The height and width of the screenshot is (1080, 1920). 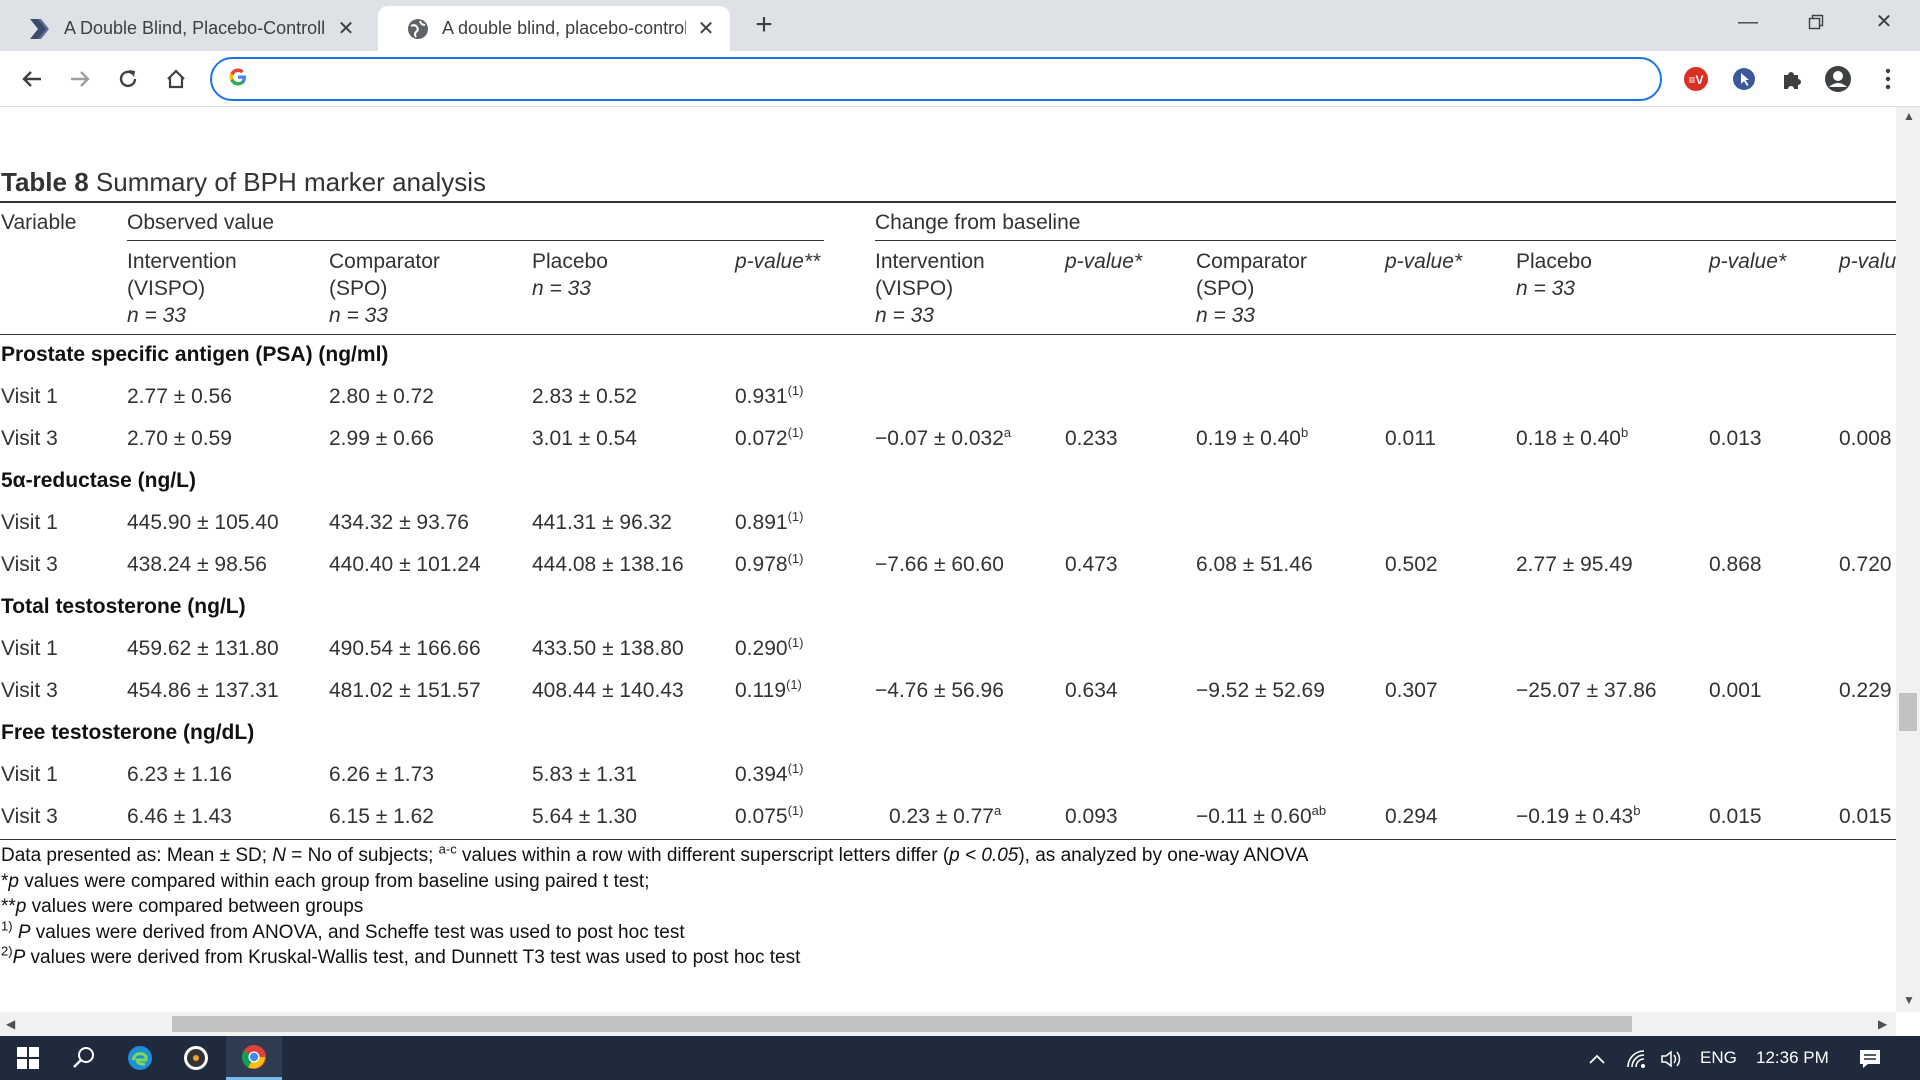 I want to click on vertical-scroll-thumb, so click(x=1908, y=712).